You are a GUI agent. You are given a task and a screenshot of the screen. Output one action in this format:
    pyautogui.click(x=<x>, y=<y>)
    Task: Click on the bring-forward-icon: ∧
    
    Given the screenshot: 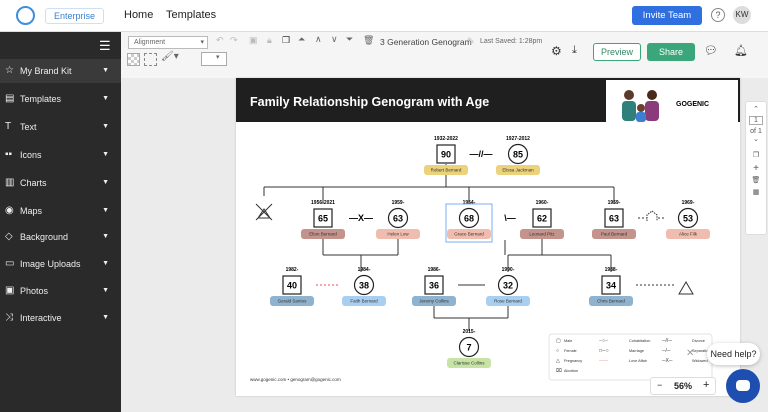 What is the action you would take?
    pyautogui.click(x=318, y=39)
    